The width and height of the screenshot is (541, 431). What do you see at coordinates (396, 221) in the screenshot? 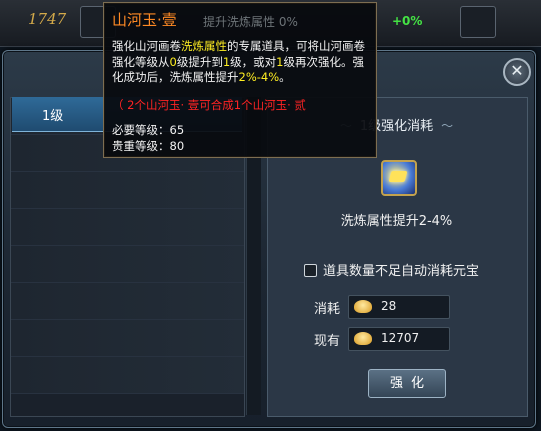
I see `item-description: 洗炼属性提升2-4%` at bounding box center [396, 221].